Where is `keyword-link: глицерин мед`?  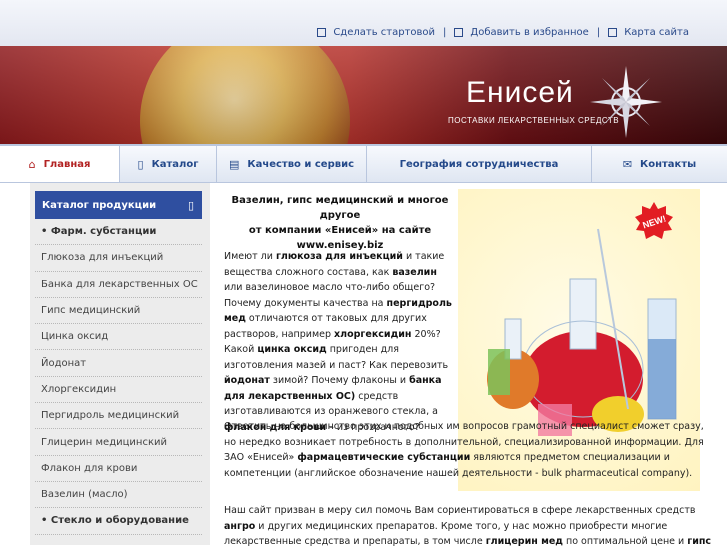
keyword-link: глицерин мед is located at coordinates (524, 541).